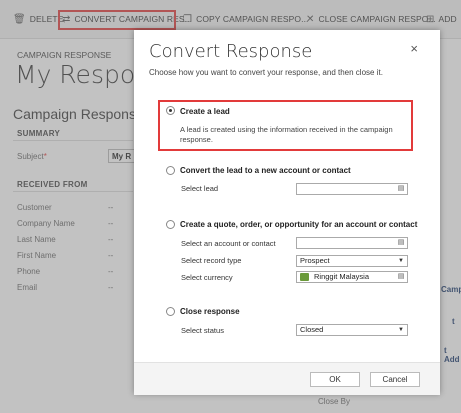 The image size is (461, 413). Describe the element at coordinates (315, 260) in the screenshot. I see `record-type-value: Prospect` at that location.